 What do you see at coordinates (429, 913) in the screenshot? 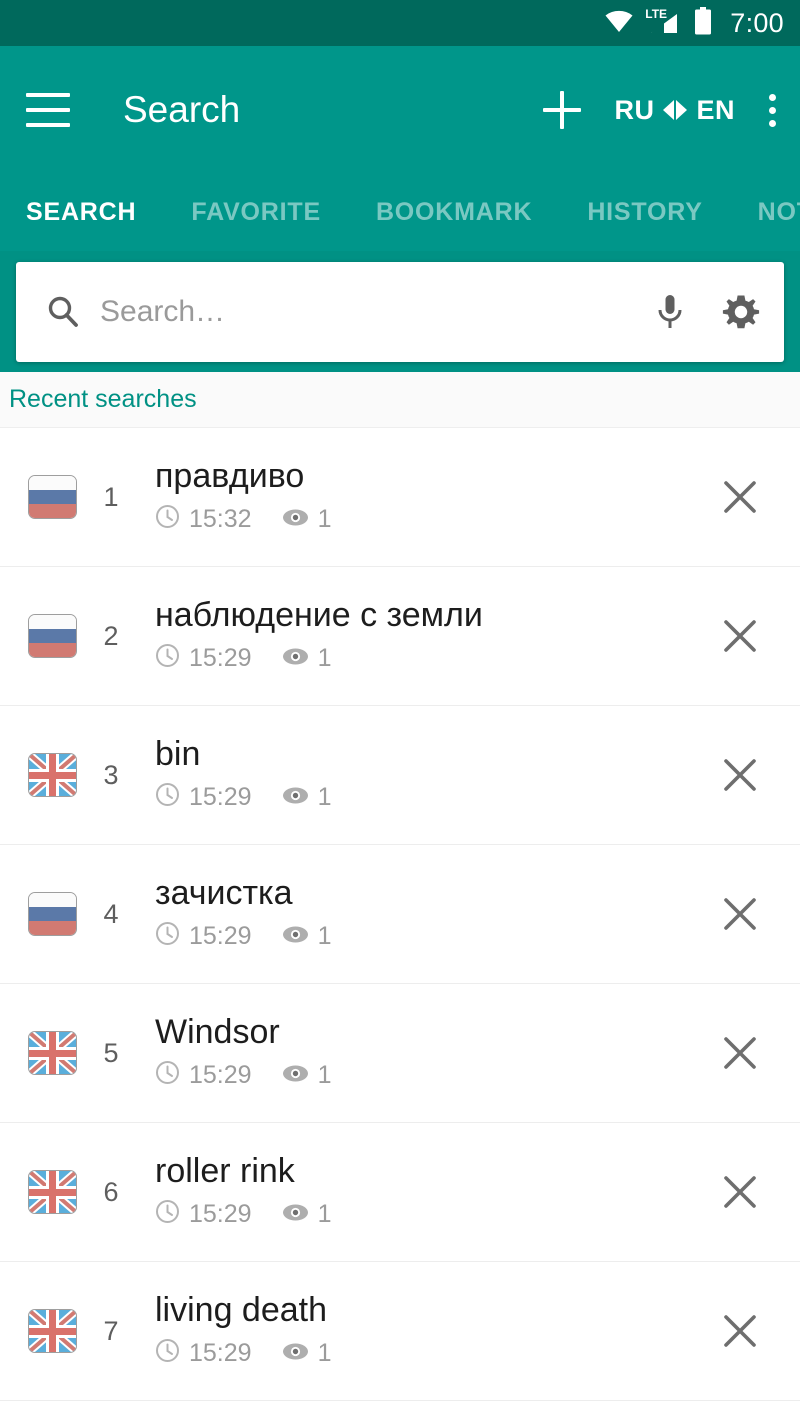
I see `row-body: зачистка 15:29 1` at bounding box center [429, 913].